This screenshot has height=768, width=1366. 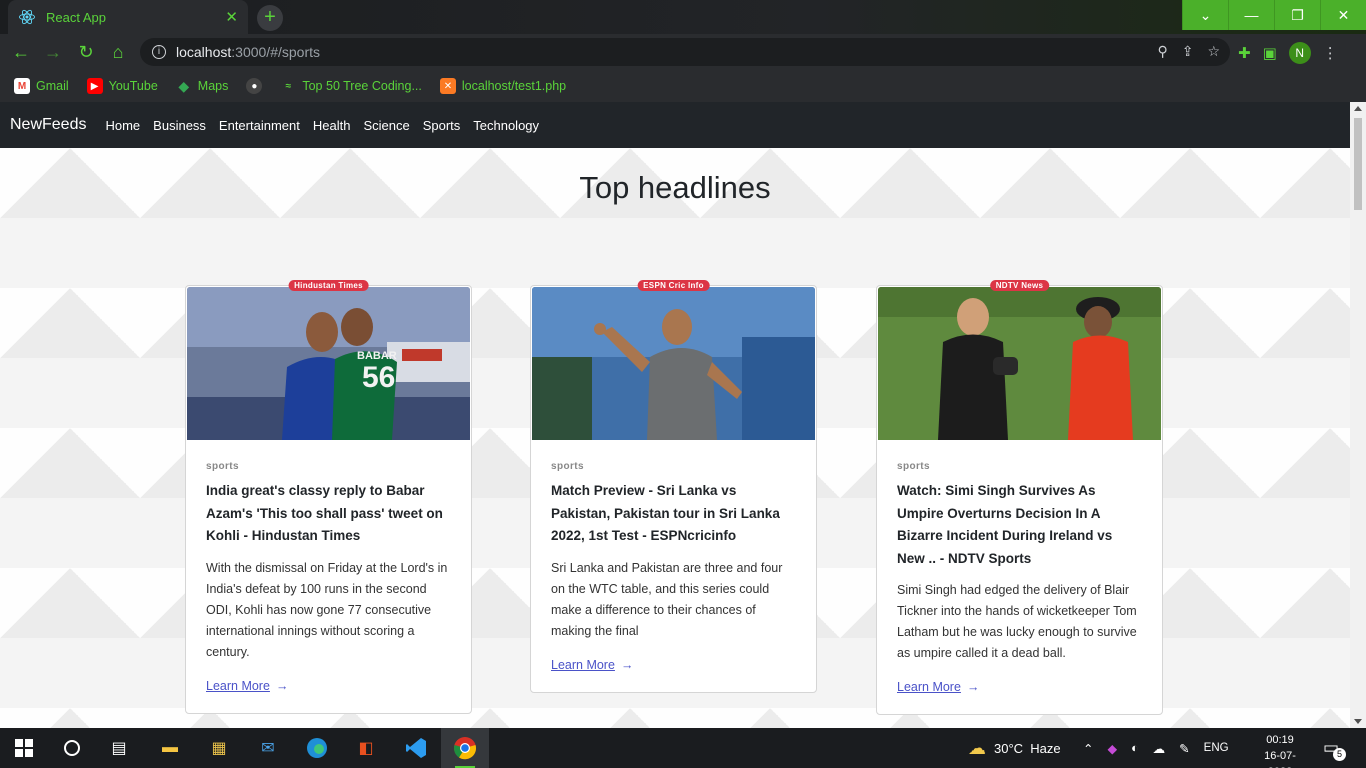 What do you see at coordinates (1330, 53) in the screenshot?
I see `browser-menu-icon: ⋮` at bounding box center [1330, 53].